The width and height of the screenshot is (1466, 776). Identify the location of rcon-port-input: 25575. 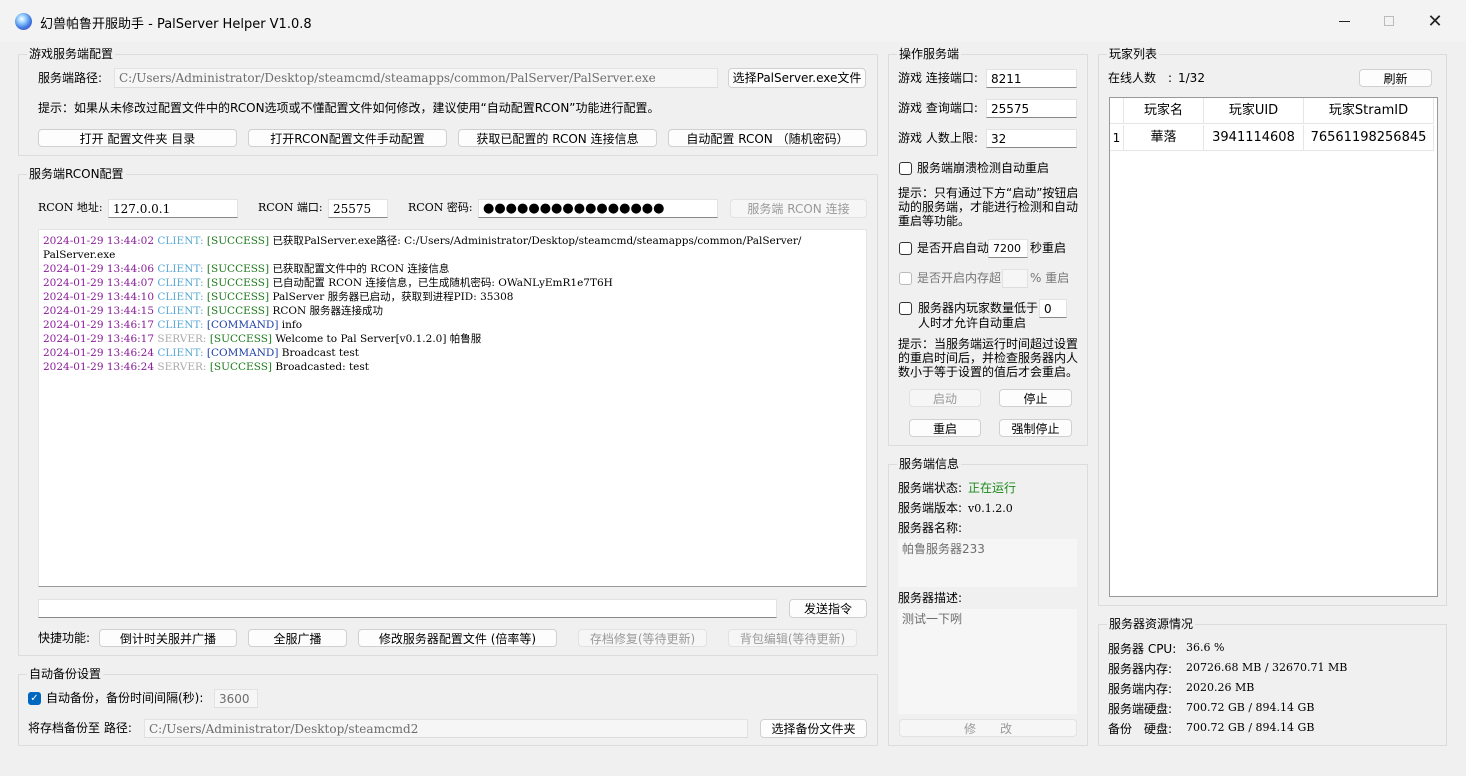
(358, 208).